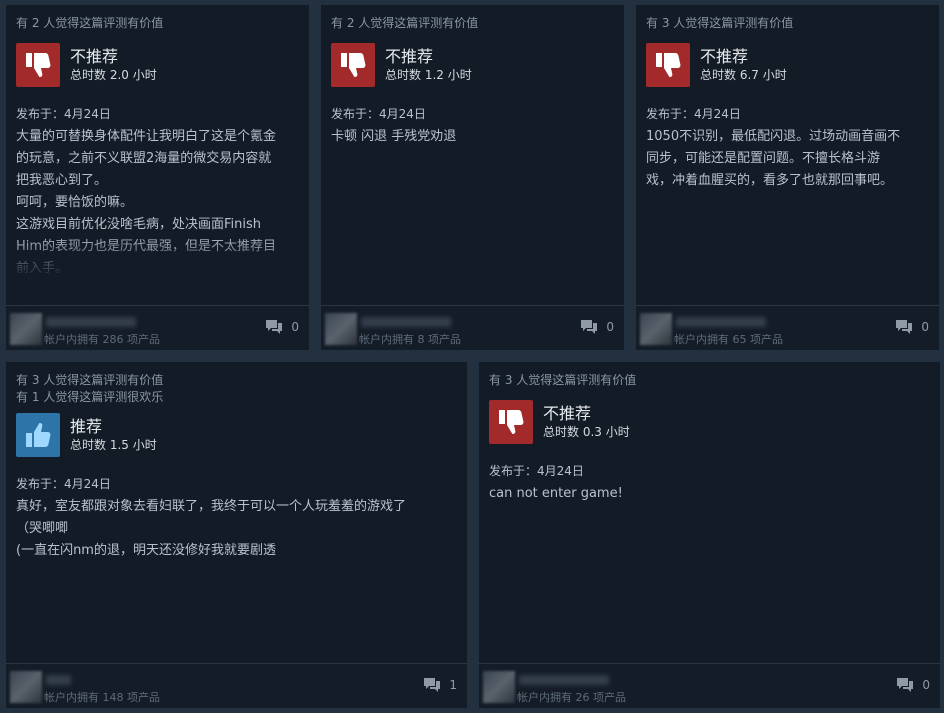 The height and width of the screenshot is (713, 944). I want to click on review-verdict: 不推荐 总时数 0.3 小时, so click(714, 422).